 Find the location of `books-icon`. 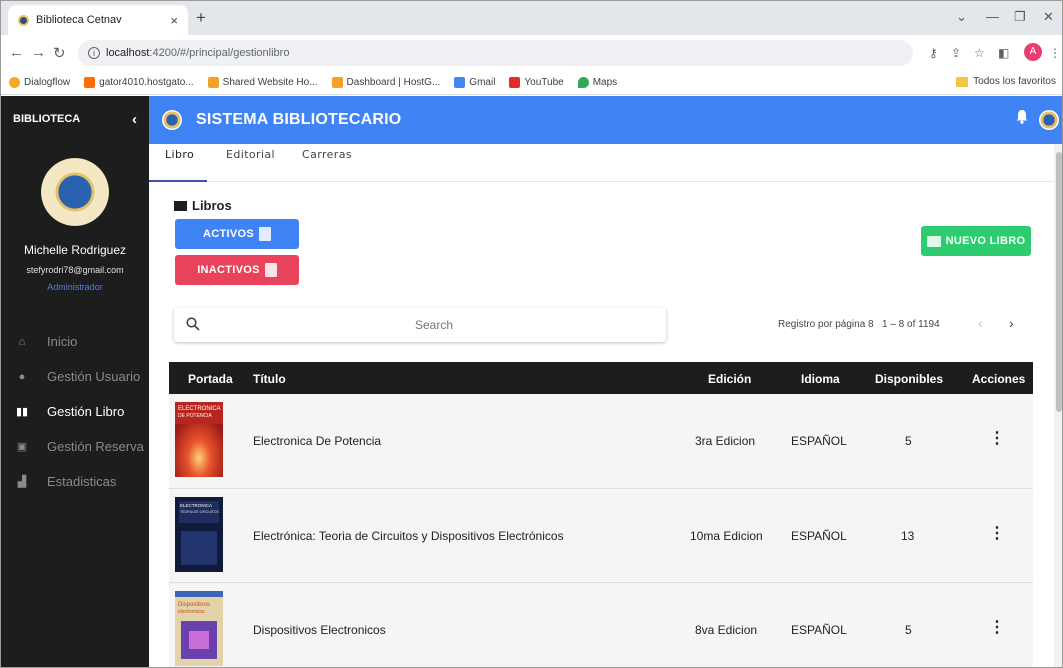

books-icon is located at coordinates (180, 205).